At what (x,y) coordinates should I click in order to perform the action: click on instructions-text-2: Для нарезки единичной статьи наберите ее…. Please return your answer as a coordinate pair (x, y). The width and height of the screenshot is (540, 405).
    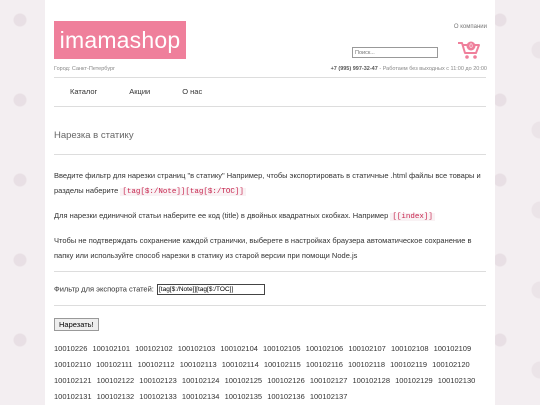
    Looking at the image, I should click on (221, 215).